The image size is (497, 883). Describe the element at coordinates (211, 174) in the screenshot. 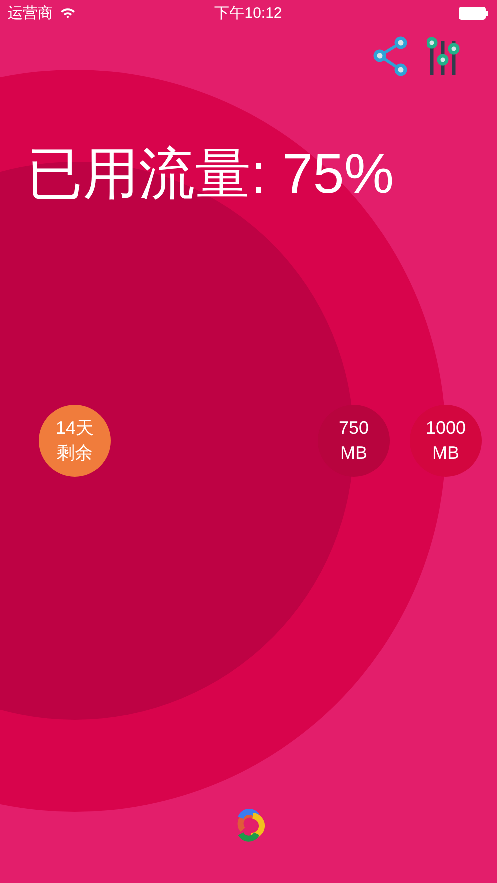

I see `usage-title: 已用流量: 75%` at that location.